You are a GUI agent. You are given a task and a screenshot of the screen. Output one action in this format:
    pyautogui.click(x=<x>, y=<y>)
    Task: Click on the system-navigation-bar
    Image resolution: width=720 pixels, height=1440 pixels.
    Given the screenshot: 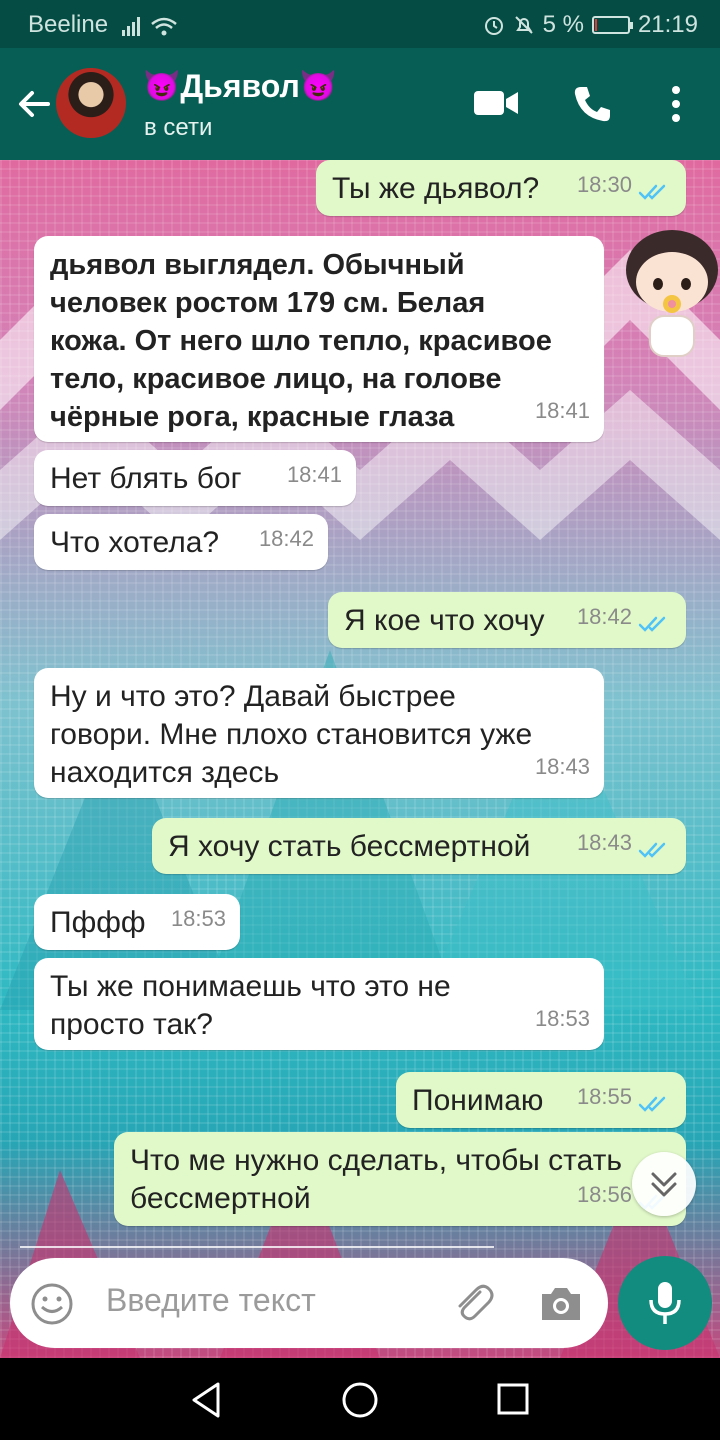 What is the action you would take?
    pyautogui.click(x=360, y=1399)
    